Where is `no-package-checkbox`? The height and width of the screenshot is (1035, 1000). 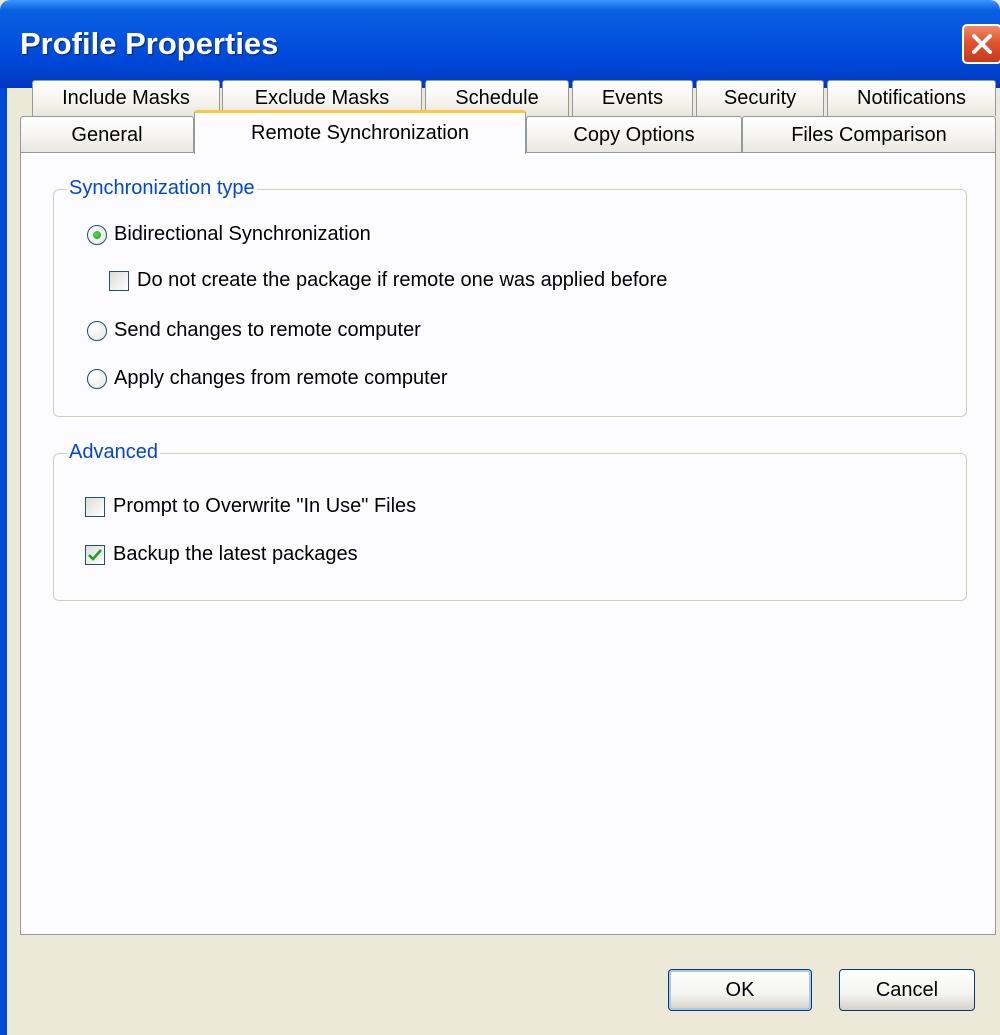
no-package-checkbox is located at coordinates (119, 280).